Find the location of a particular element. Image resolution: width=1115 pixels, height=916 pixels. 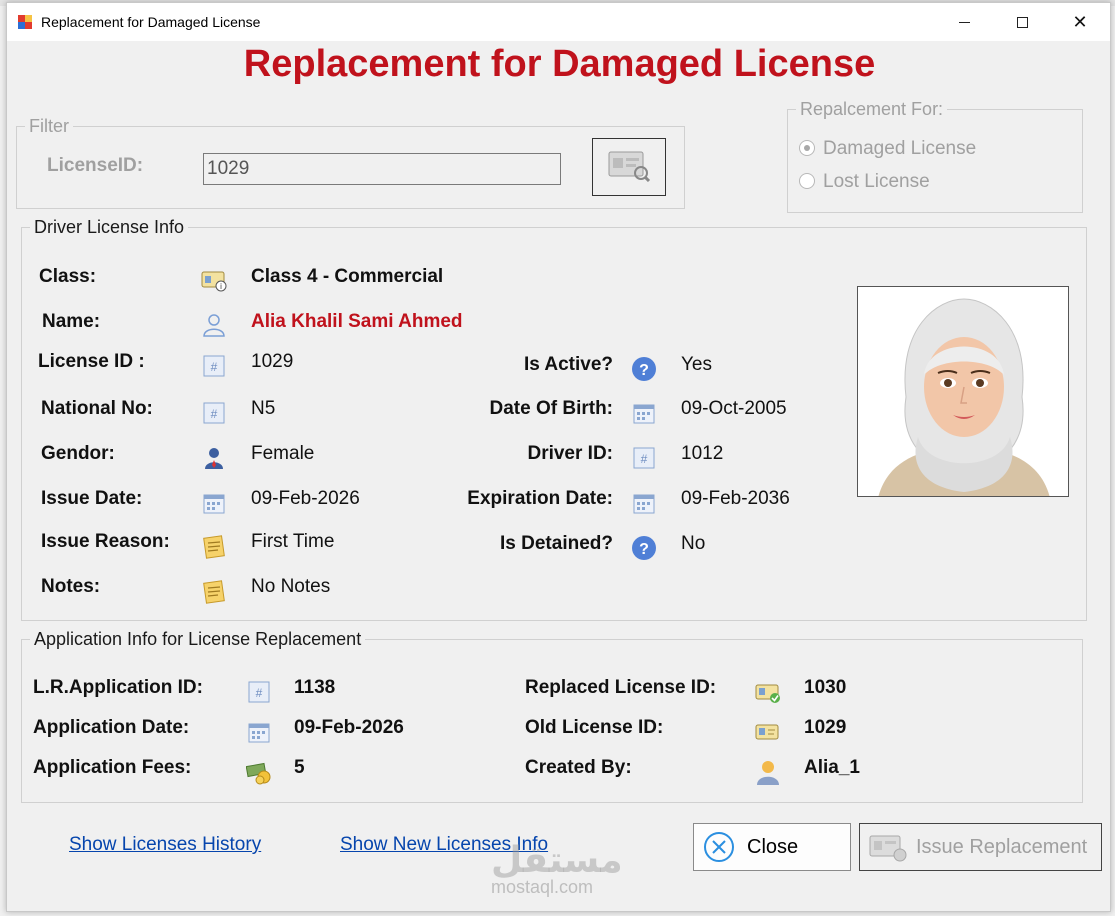

application-date-icon is located at coordinates (259, 732).